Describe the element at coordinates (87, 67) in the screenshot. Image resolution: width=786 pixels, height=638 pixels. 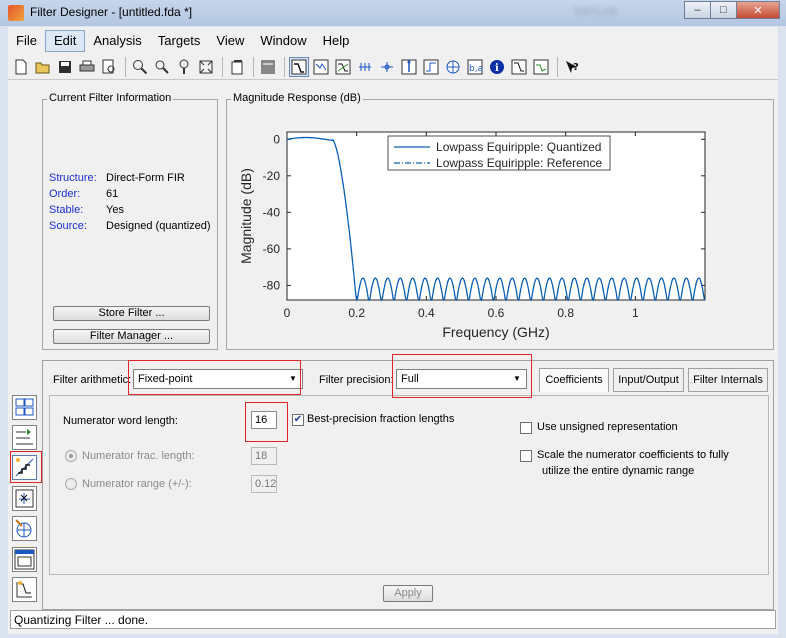
I see `print-icon` at that location.